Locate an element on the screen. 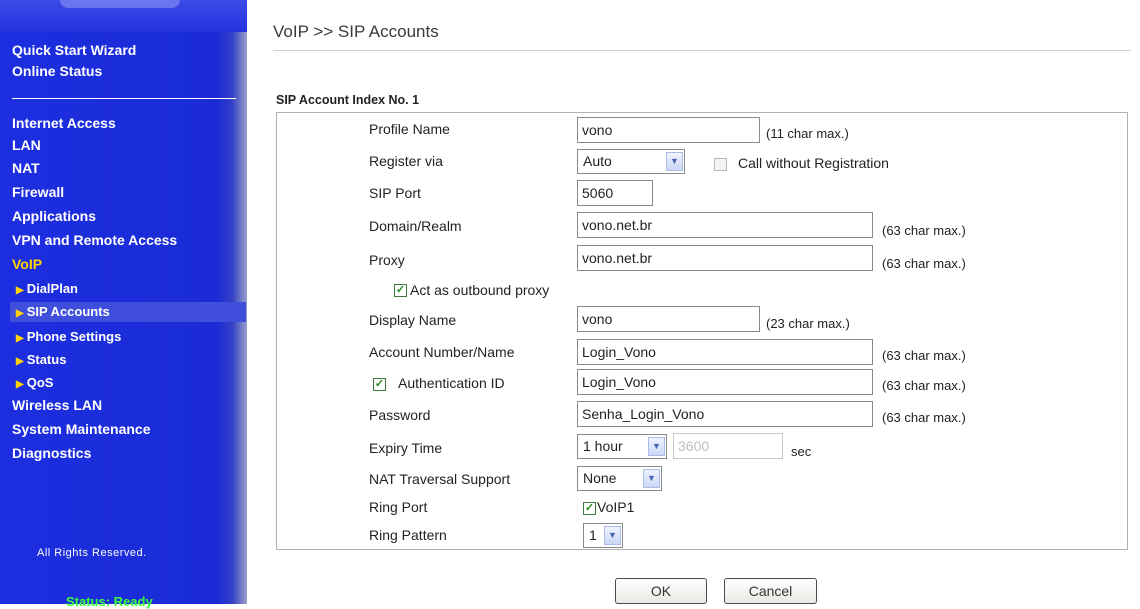  expiry-seconds-input is located at coordinates (728, 446).